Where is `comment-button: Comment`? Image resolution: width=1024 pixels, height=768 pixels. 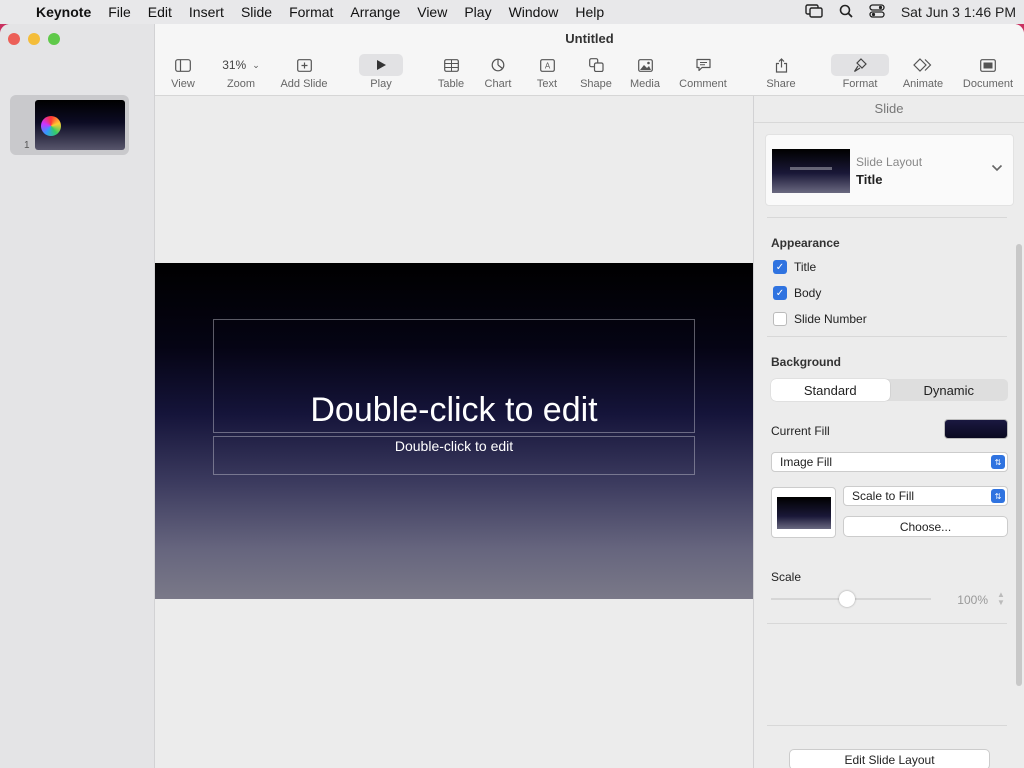
comment-button: Comment is located at coordinates (703, 72).